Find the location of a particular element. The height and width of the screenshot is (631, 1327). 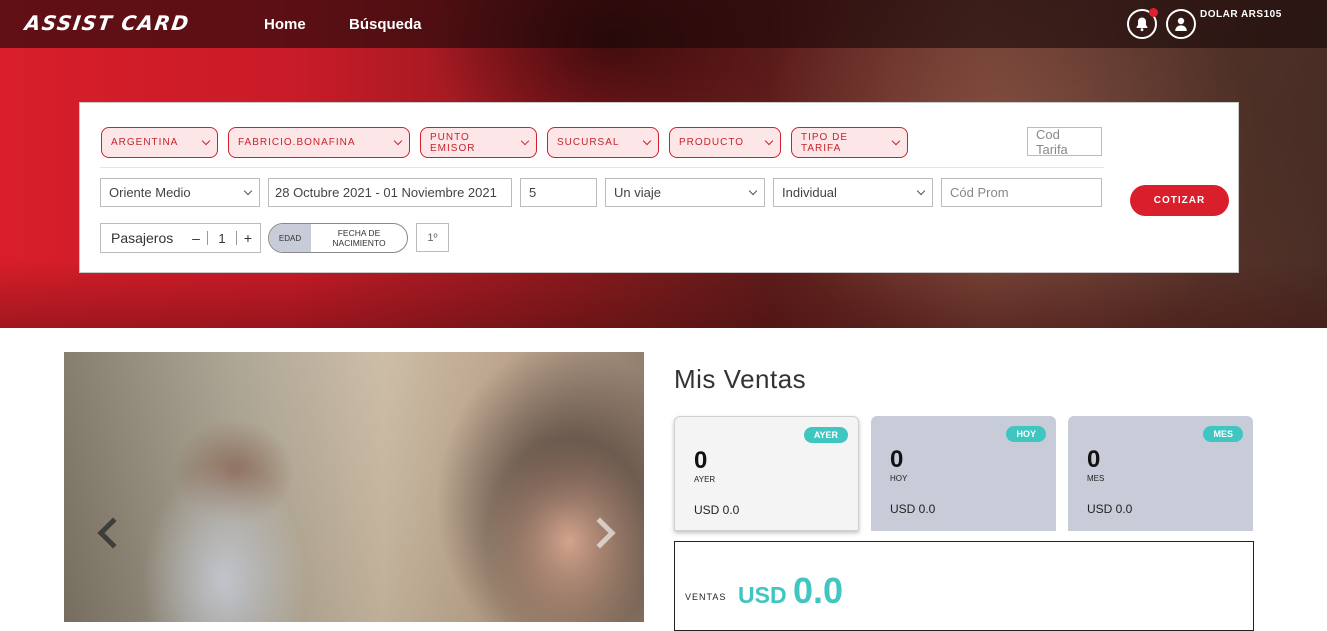

passenger-decrement-button: – is located at coordinates (196, 238).